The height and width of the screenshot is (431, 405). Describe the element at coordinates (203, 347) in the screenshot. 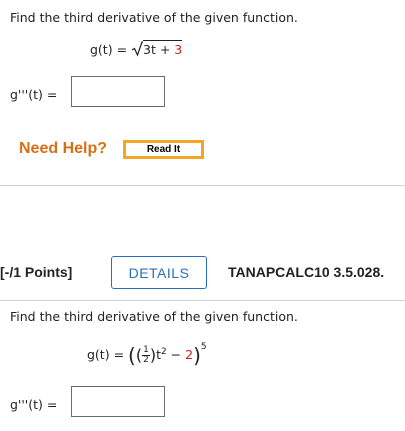

I see `outer-exponent: 5` at that location.